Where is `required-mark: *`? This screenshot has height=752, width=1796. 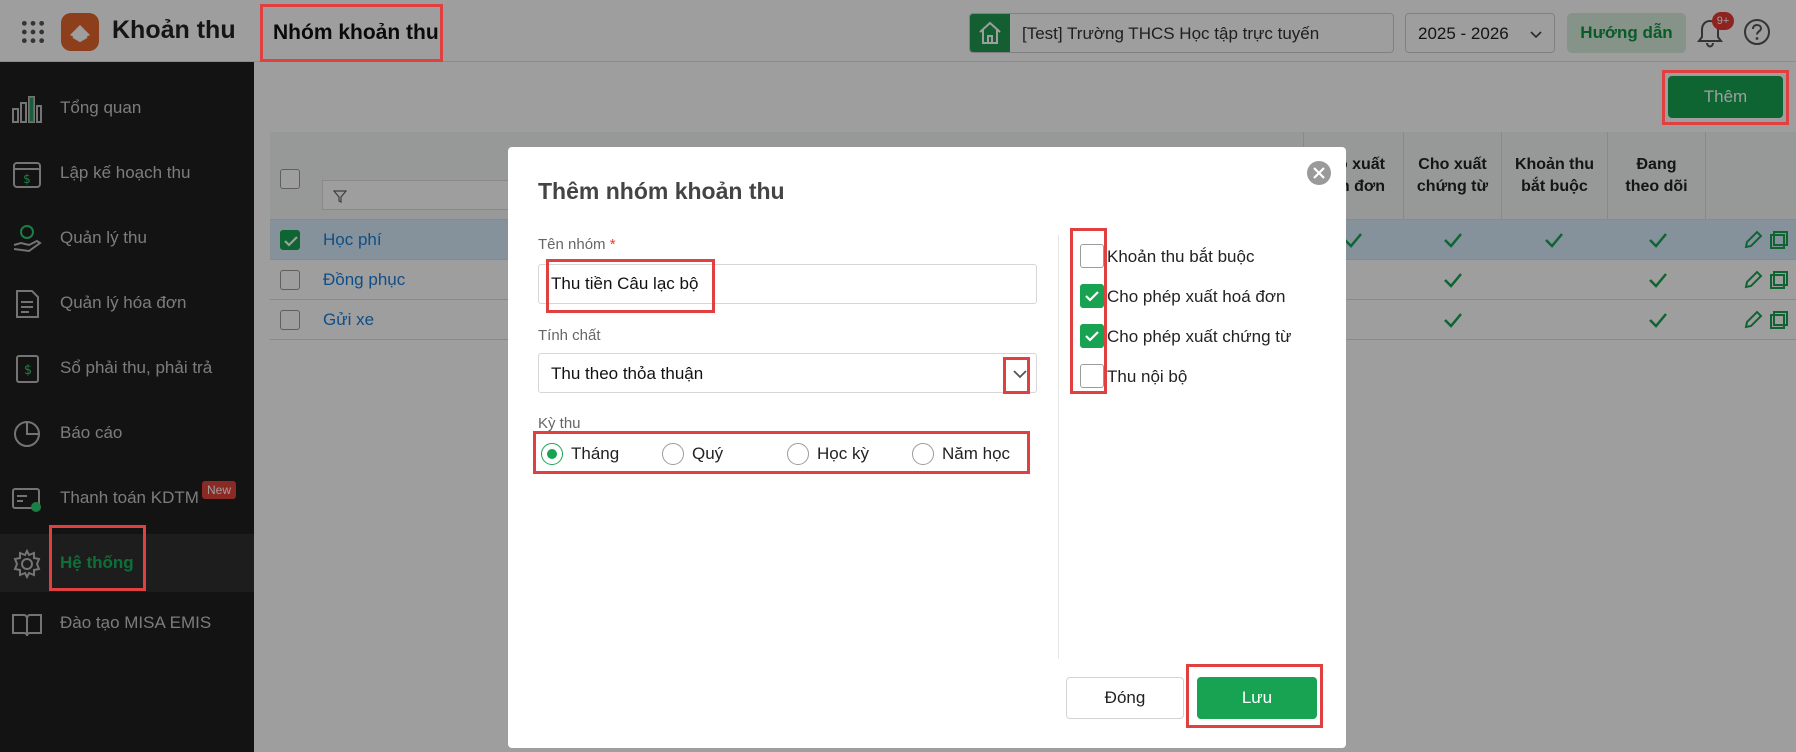 required-mark: * is located at coordinates (612, 244).